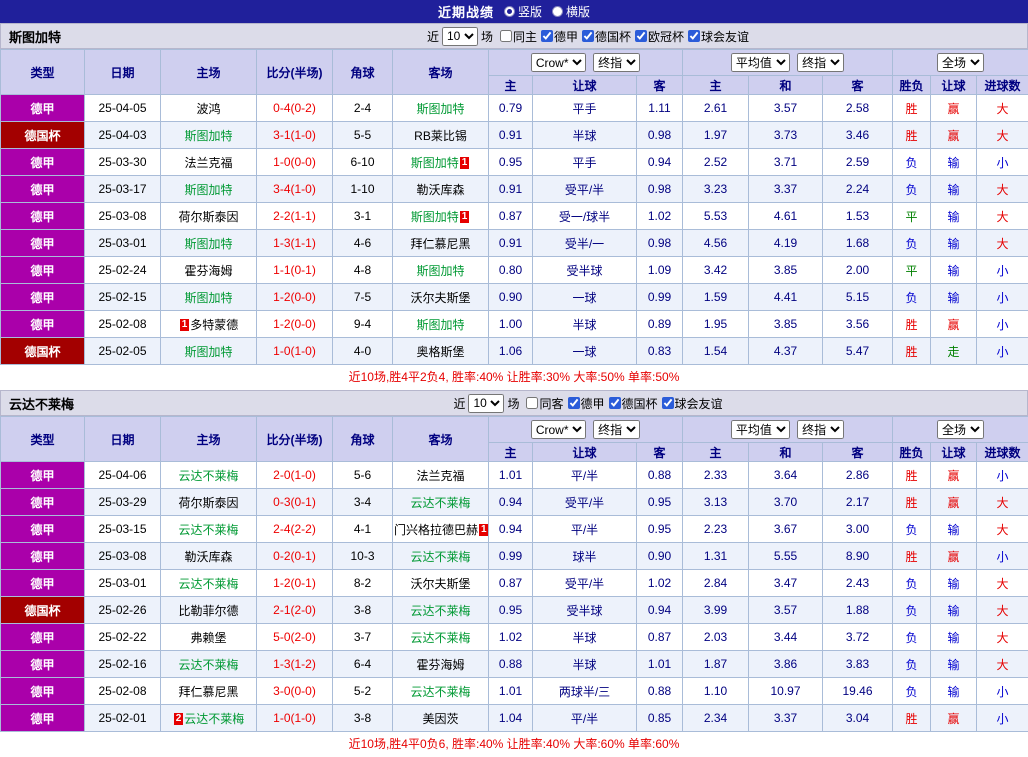  Describe the element at coordinates (295, 529) in the screenshot. I see `score-cell: 2-4(2-2)` at that location.